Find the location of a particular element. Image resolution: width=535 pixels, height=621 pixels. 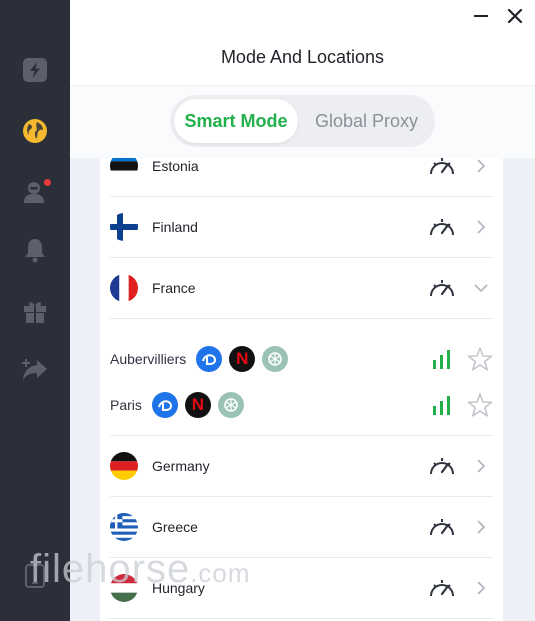

chevron-down-icon is located at coordinates (481, 288).